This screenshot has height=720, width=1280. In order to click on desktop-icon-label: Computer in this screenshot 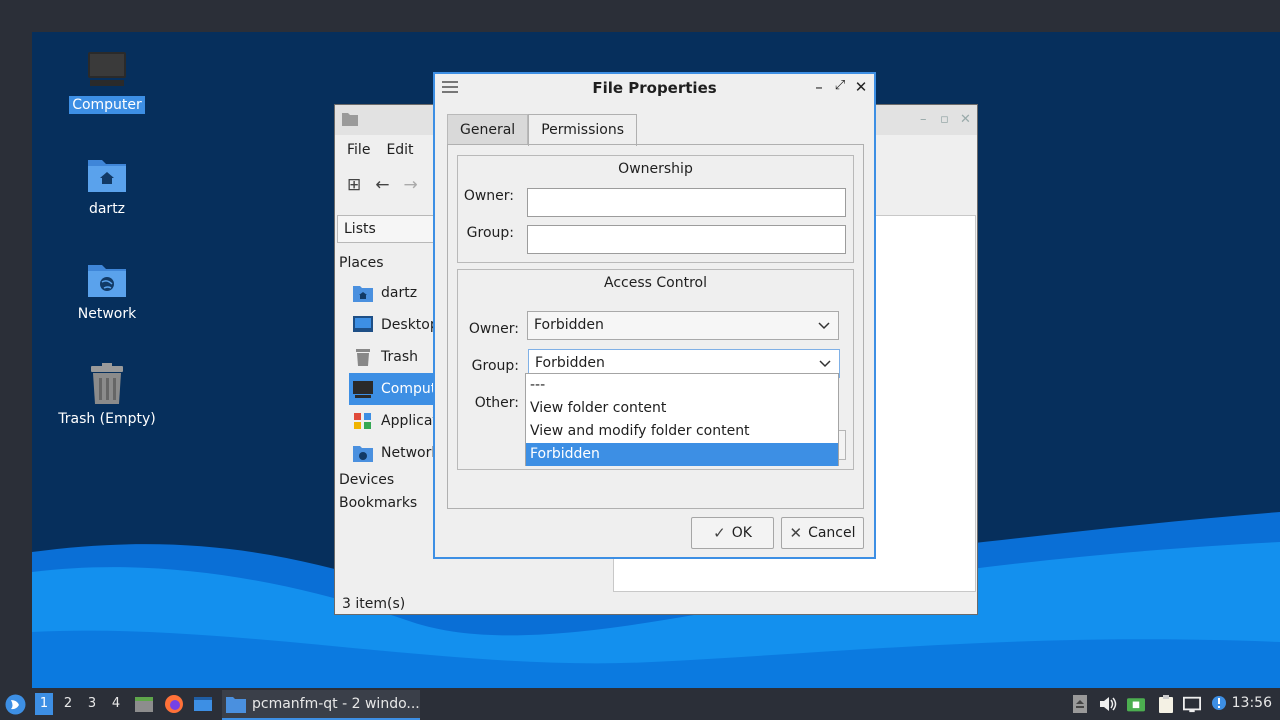, I will do `click(107, 105)`.